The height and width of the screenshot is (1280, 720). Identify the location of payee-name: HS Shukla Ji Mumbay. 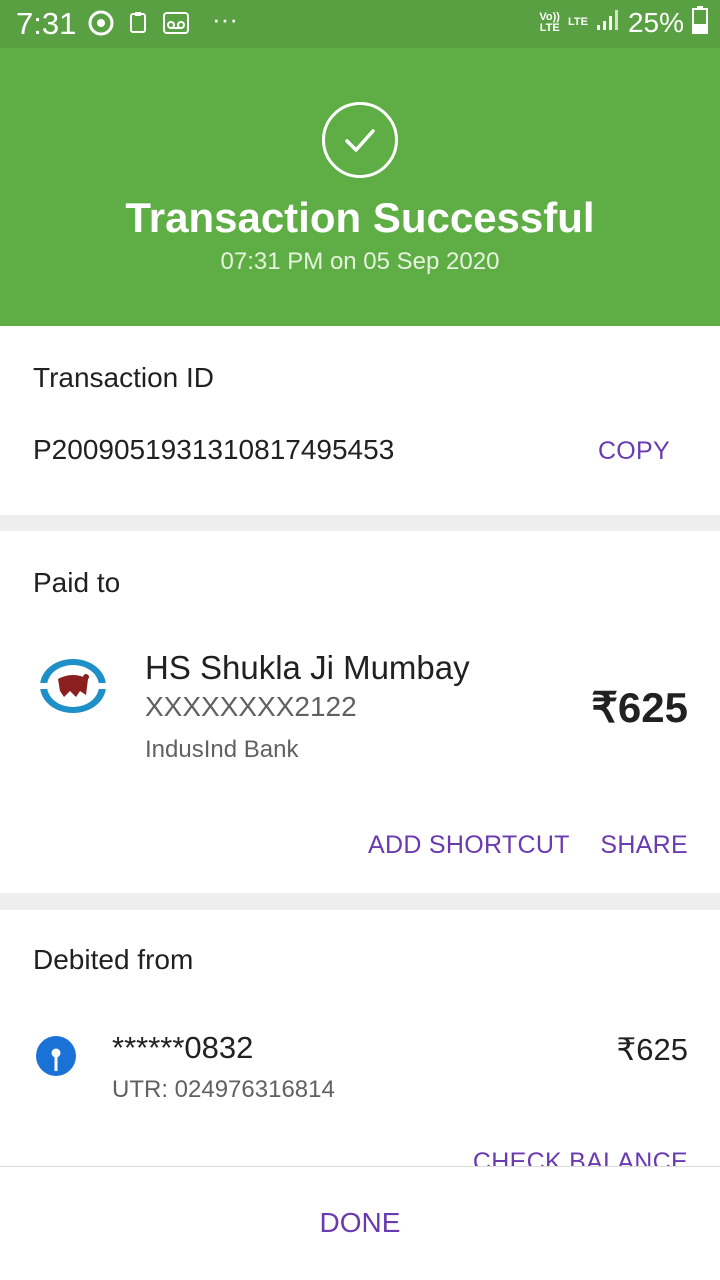
(307, 667).